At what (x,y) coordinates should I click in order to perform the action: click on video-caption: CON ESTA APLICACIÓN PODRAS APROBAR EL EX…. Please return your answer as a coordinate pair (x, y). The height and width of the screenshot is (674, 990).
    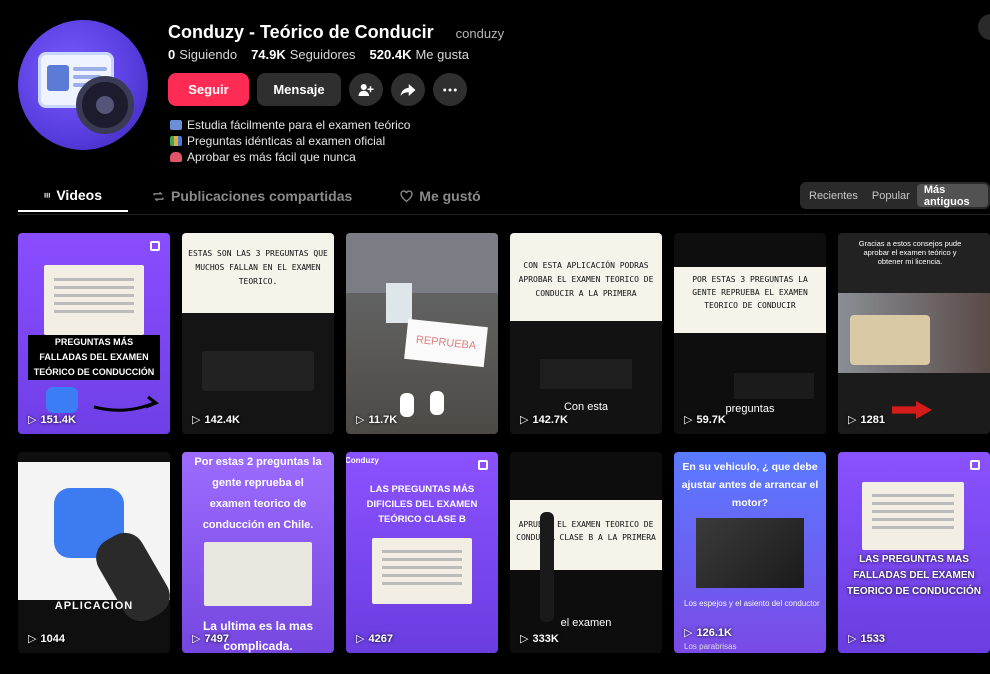
    Looking at the image, I should click on (586, 277).